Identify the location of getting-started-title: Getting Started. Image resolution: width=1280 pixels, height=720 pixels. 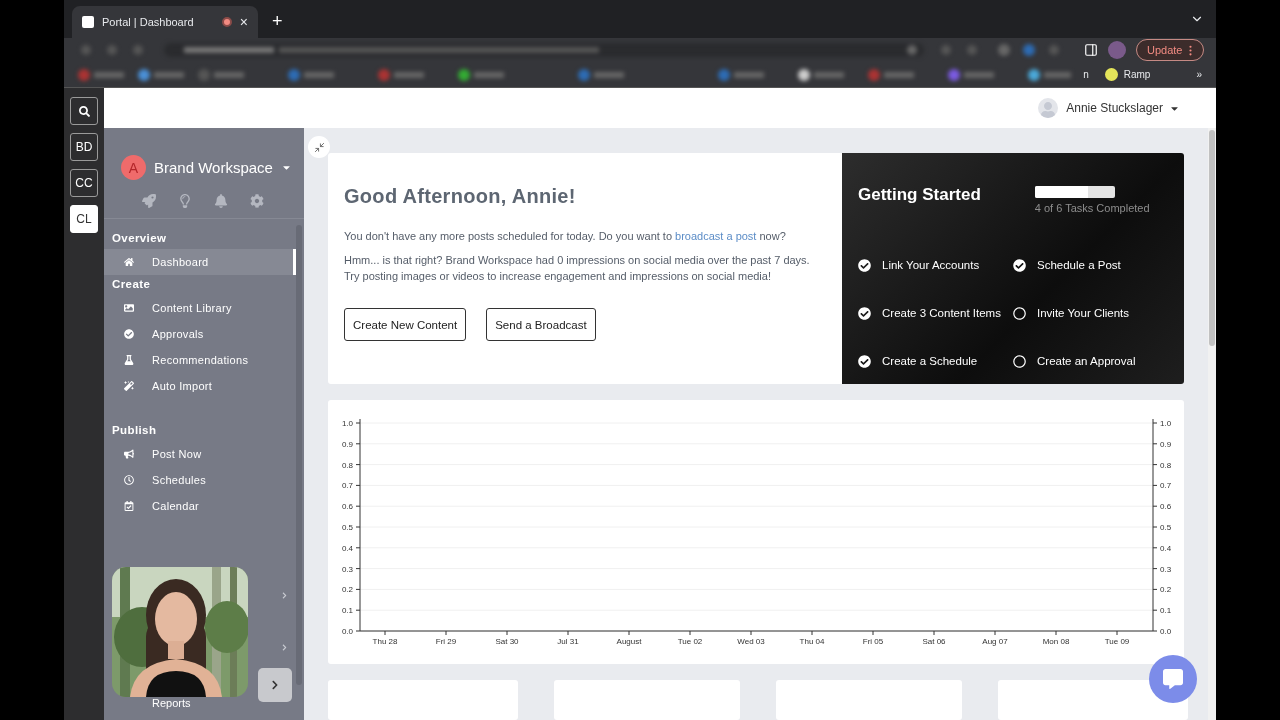
(919, 195).